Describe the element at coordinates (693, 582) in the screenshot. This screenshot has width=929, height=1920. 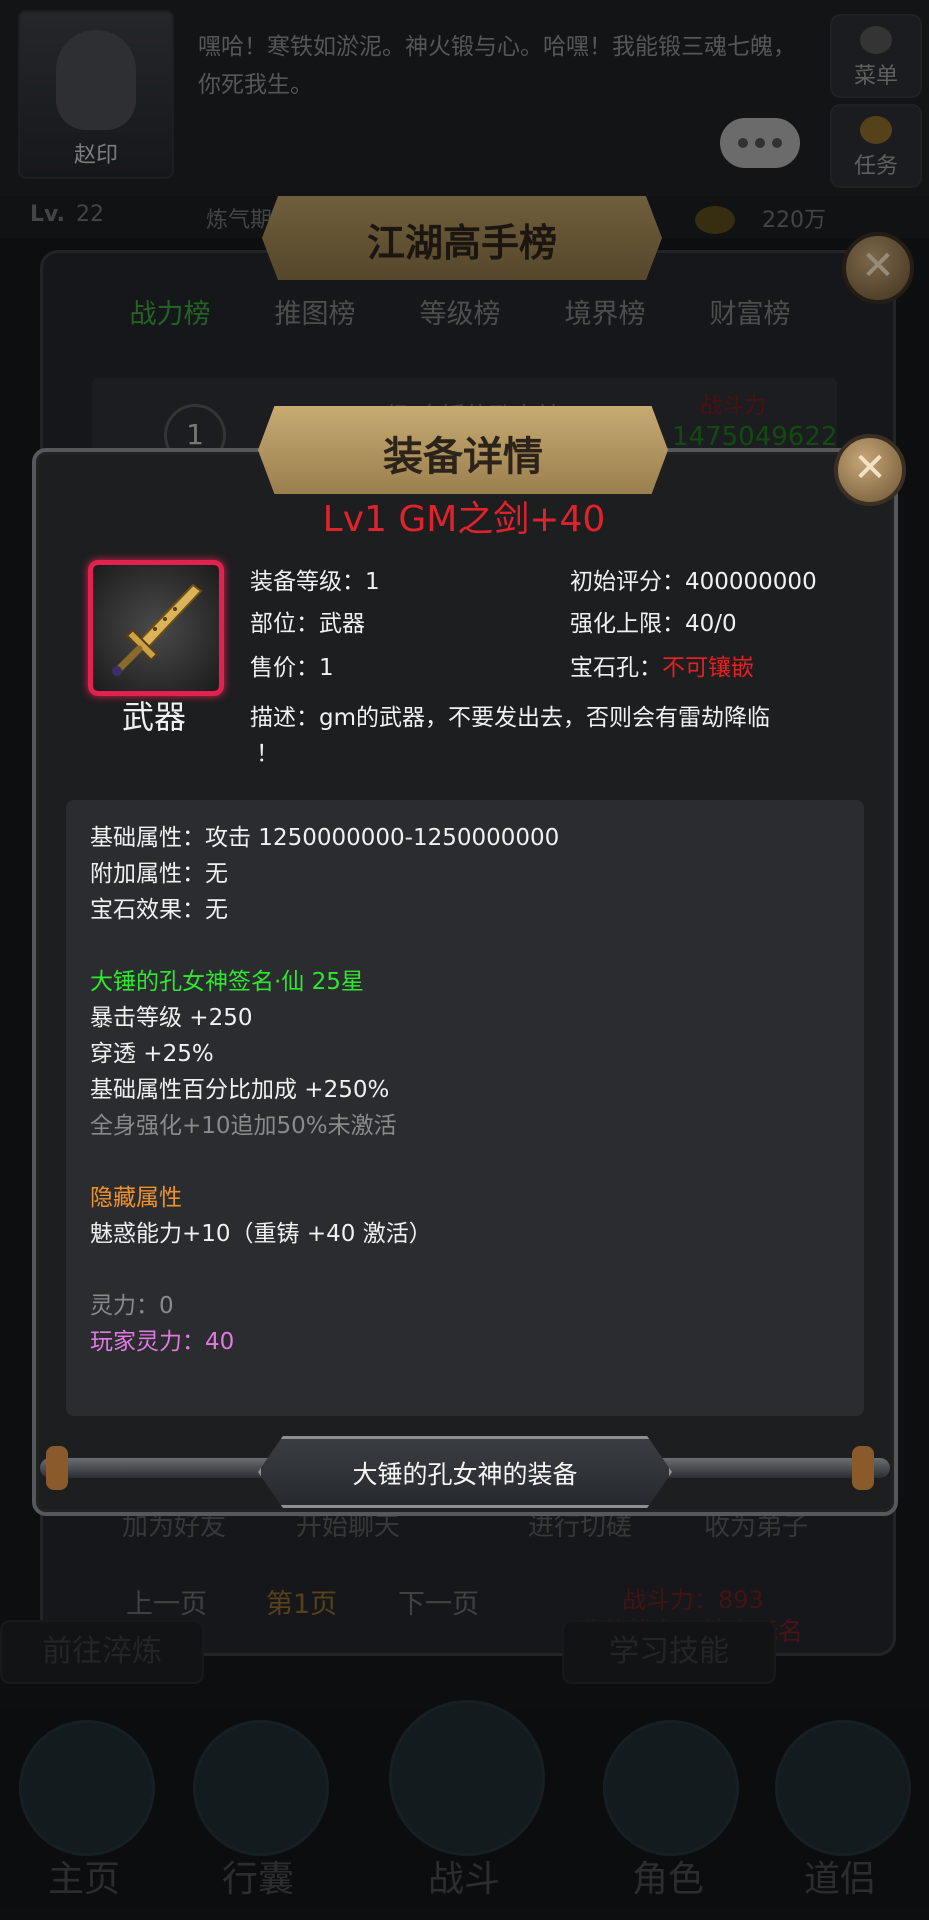
I see `initial-score: 初始评分：400000000` at that location.